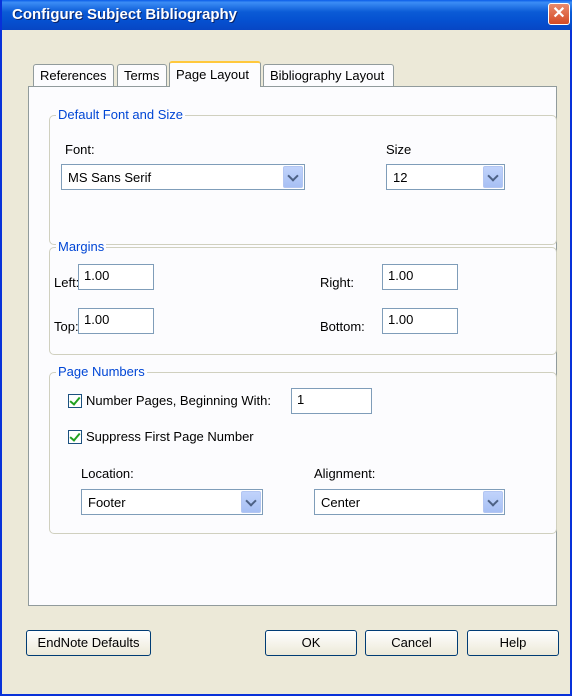 This screenshot has height=696, width=572. I want to click on right-margin-field: 1.00, so click(420, 277).